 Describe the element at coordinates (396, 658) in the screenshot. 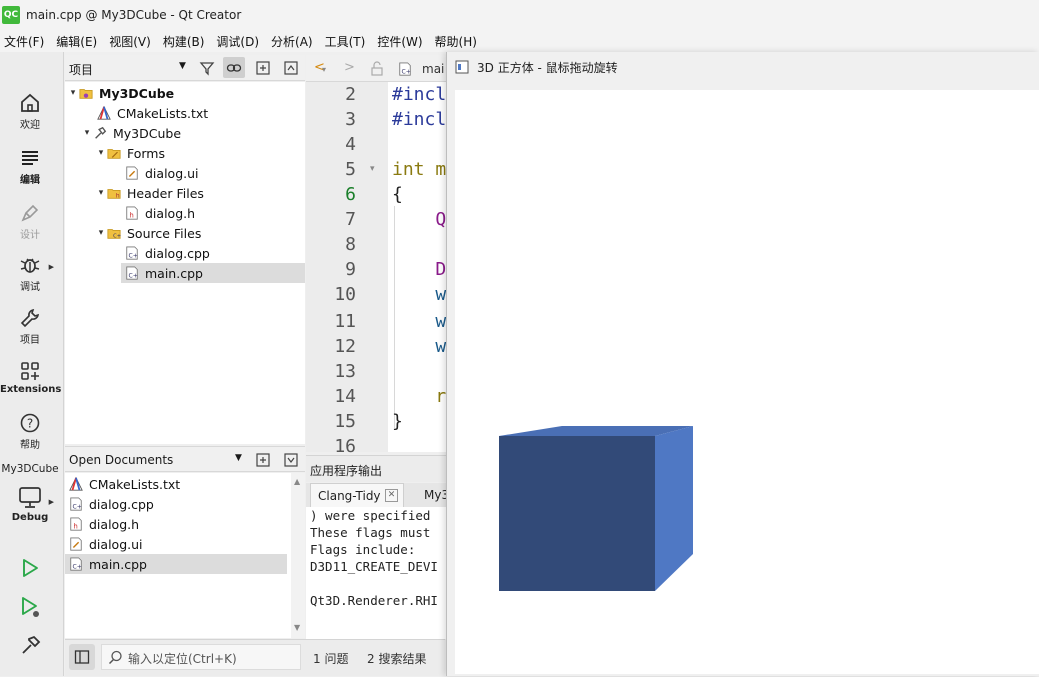

I see `search-results-tab: 2 搜索结果` at that location.